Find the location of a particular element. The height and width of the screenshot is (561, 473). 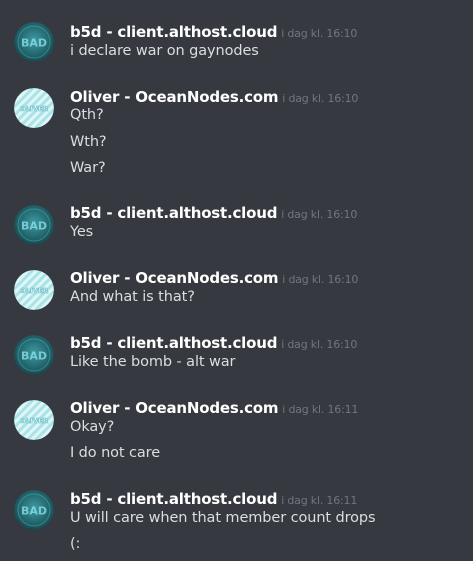

message-text: Okay? is located at coordinates (92, 427).